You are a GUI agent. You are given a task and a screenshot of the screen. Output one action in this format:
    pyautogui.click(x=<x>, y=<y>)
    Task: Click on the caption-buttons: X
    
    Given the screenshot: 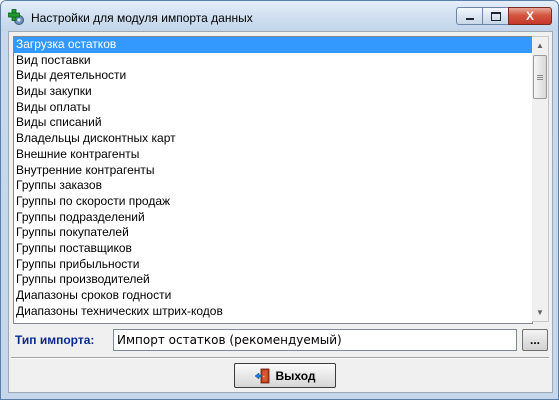 What is the action you would take?
    pyautogui.click(x=504, y=16)
    